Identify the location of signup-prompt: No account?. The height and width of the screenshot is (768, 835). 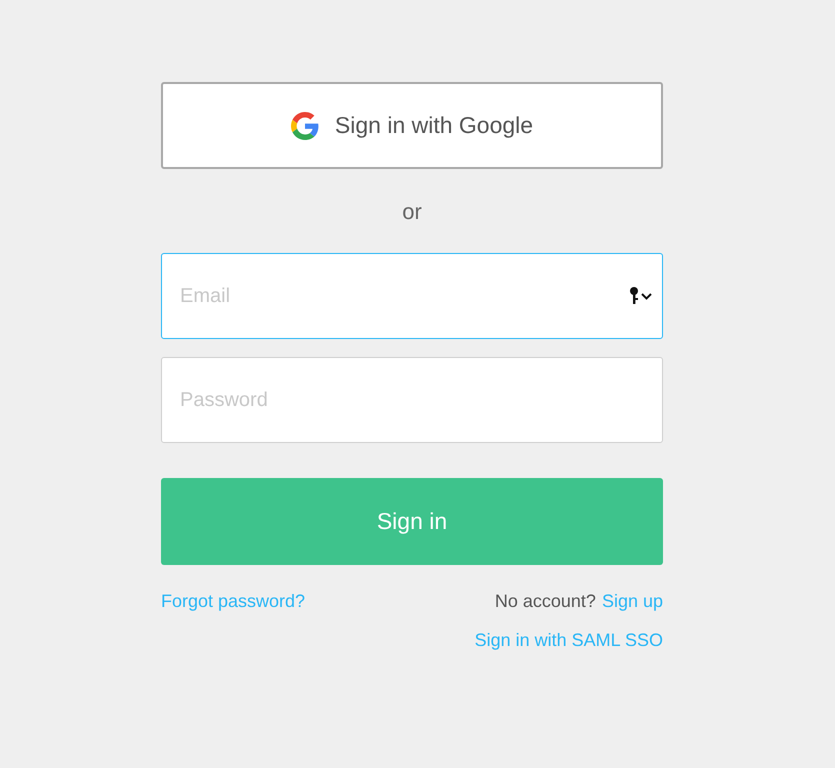
(545, 601).